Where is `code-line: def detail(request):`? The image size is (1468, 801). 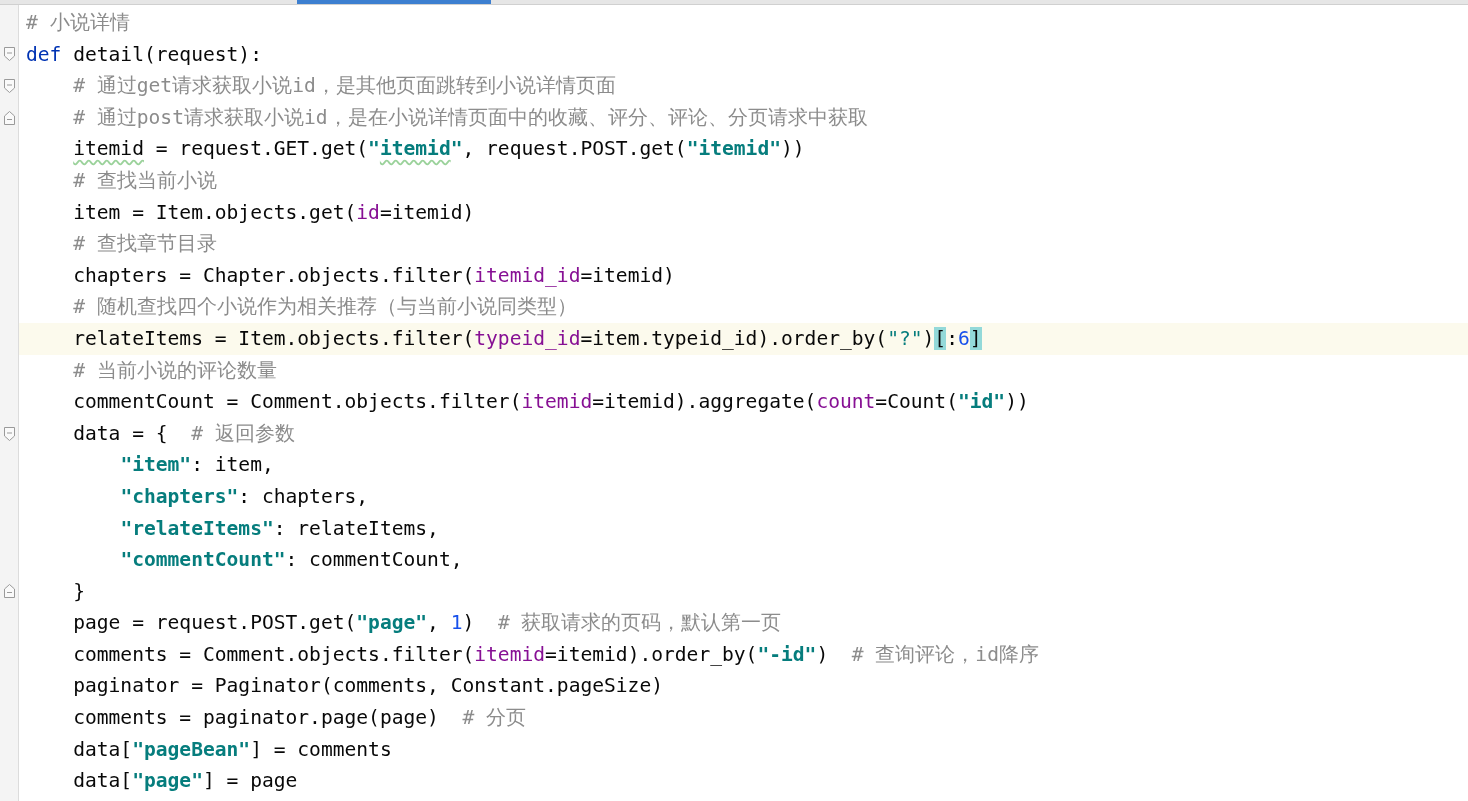 code-line: def detail(request): is located at coordinates (144, 54).